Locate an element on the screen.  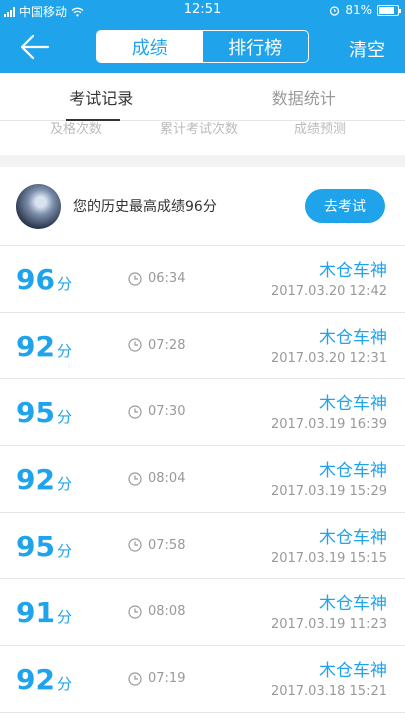
record-duration: 07:58 is located at coordinates (156, 545).